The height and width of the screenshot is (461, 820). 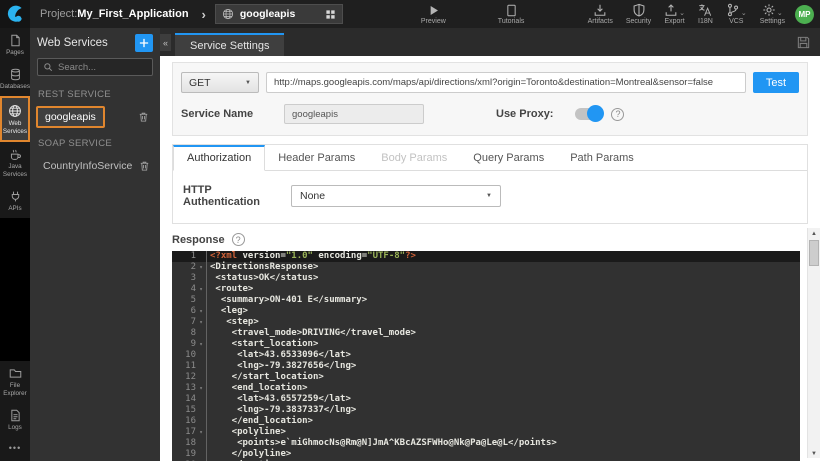 I want to click on scroll-down-icon: ▼, so click(x=814, y=454).